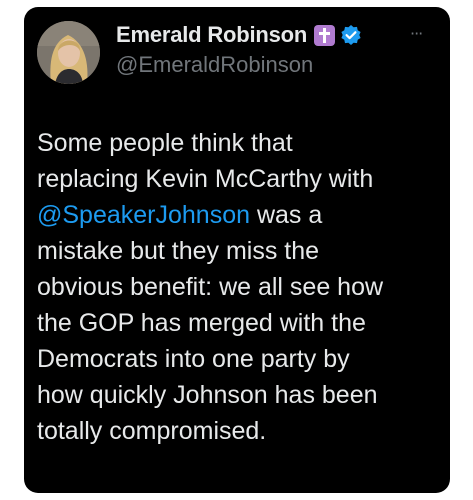 The width and height of the screenshot is (473, 500). I want to click on profile-photo-icon, so click(68, 52).